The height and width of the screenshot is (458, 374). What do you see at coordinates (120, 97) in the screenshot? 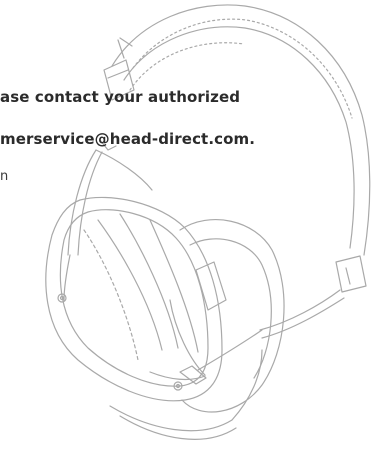
I see `contact-instruction-line: ase contact your authorized` at bounding box center [120, 97].